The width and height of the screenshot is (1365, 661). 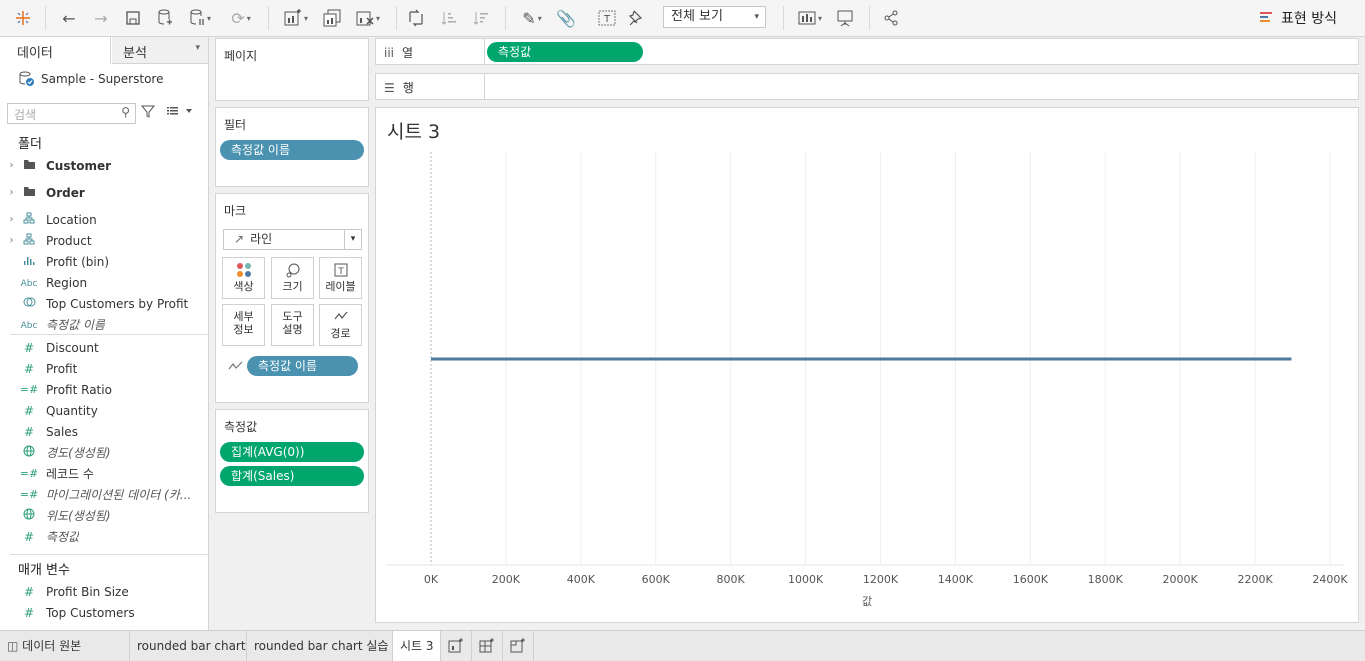 I want to click on field-item: › Order, so click(x=104, y=192).